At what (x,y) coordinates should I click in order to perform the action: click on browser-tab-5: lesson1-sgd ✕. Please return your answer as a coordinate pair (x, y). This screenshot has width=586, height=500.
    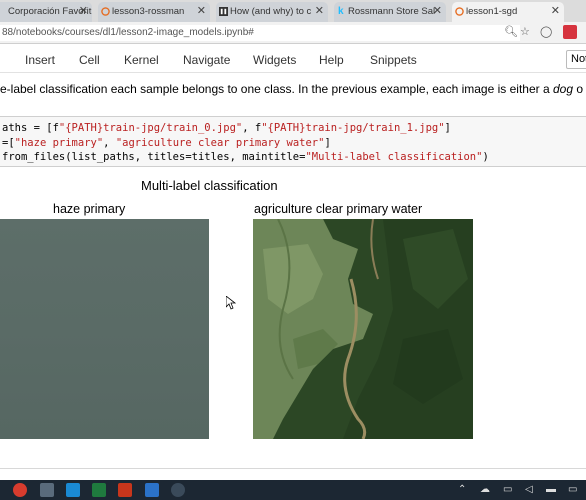
    Looking at the image, I should click on (508, 12).